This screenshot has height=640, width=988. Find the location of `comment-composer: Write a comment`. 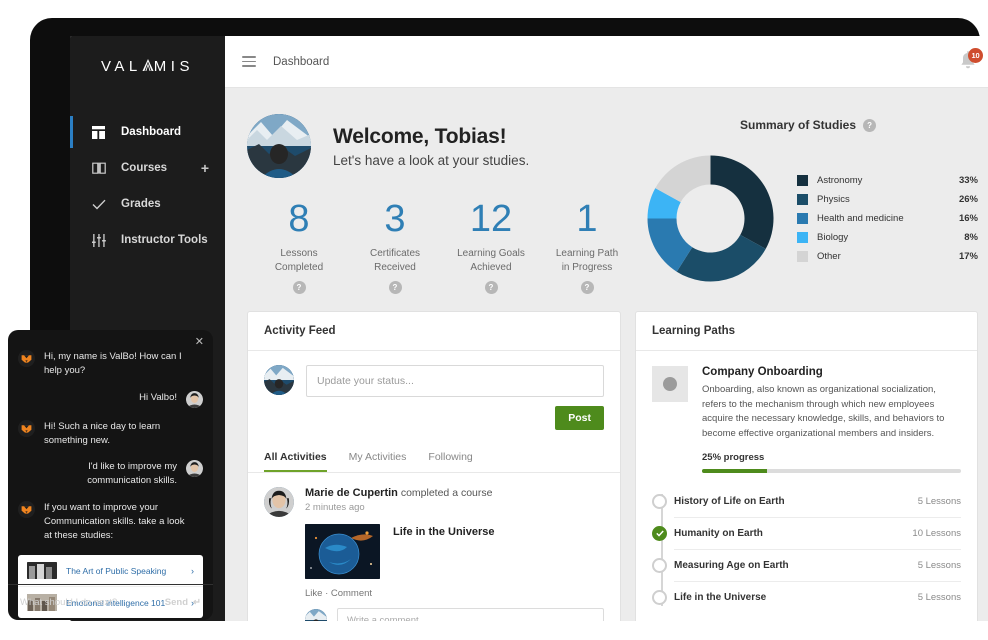

comment-composer: Write a comment is located at coordinates (454, 614).